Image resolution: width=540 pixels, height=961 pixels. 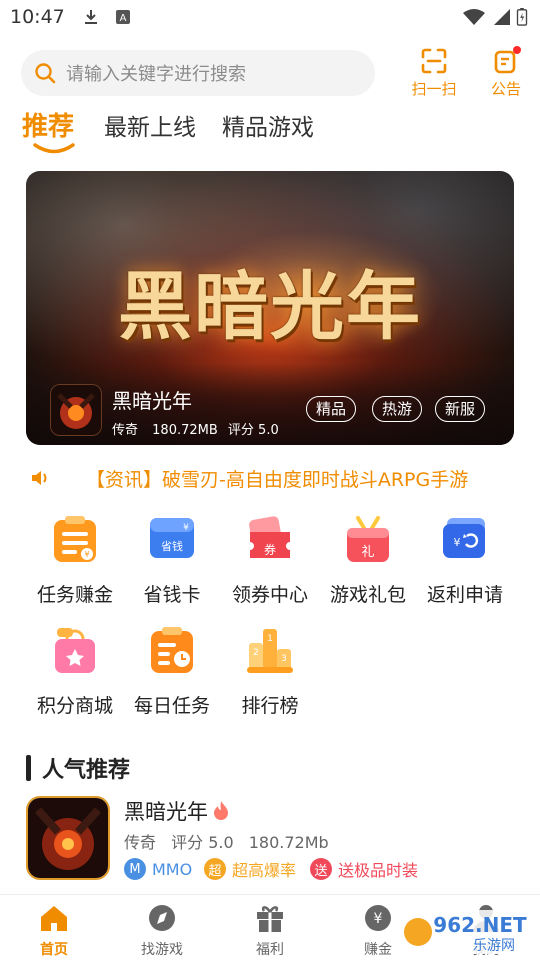 I want to click on notice-button: 公告, so click(x=506, y=73).